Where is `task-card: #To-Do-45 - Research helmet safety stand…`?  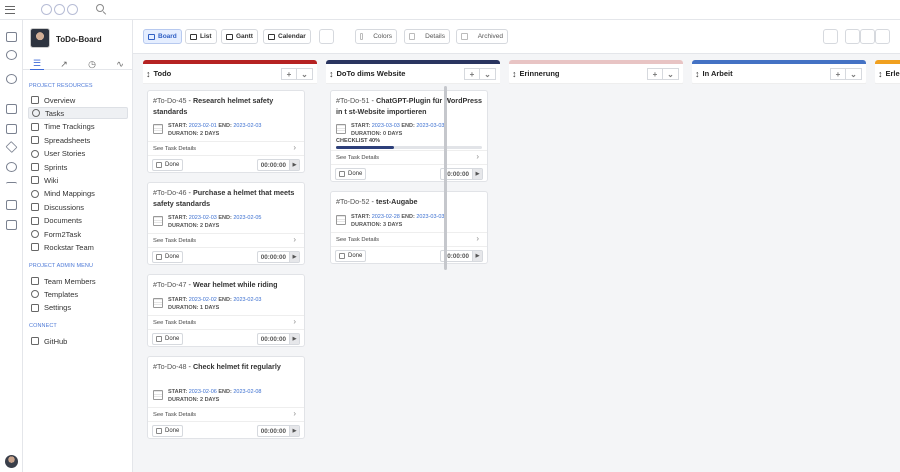 task-card: #To-Do-45 - Research helmet safety stand… is located at coordinates (226, 131).